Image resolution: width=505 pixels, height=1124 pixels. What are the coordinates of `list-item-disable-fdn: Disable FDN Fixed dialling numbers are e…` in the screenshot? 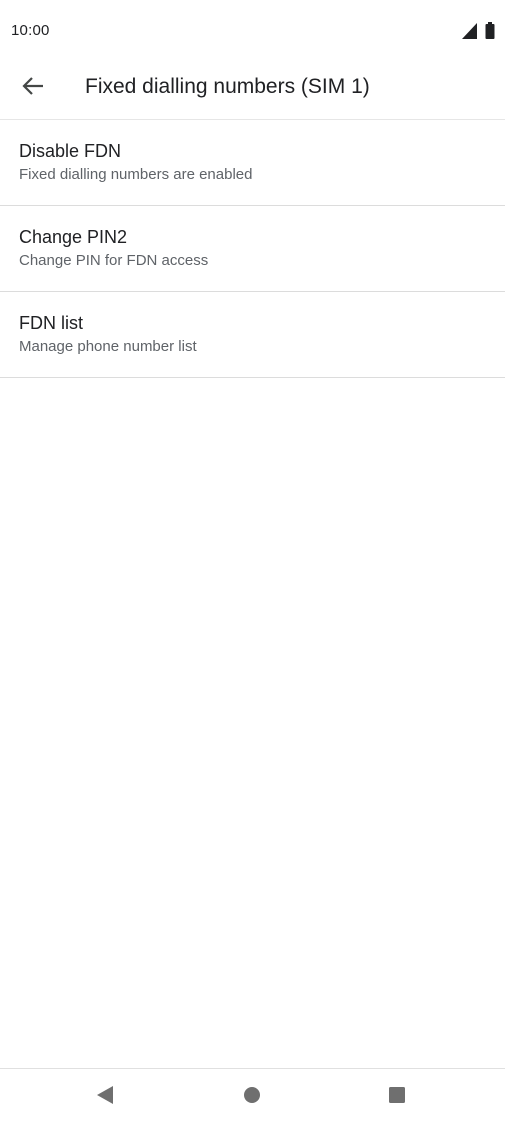 It's located at (252, 163).